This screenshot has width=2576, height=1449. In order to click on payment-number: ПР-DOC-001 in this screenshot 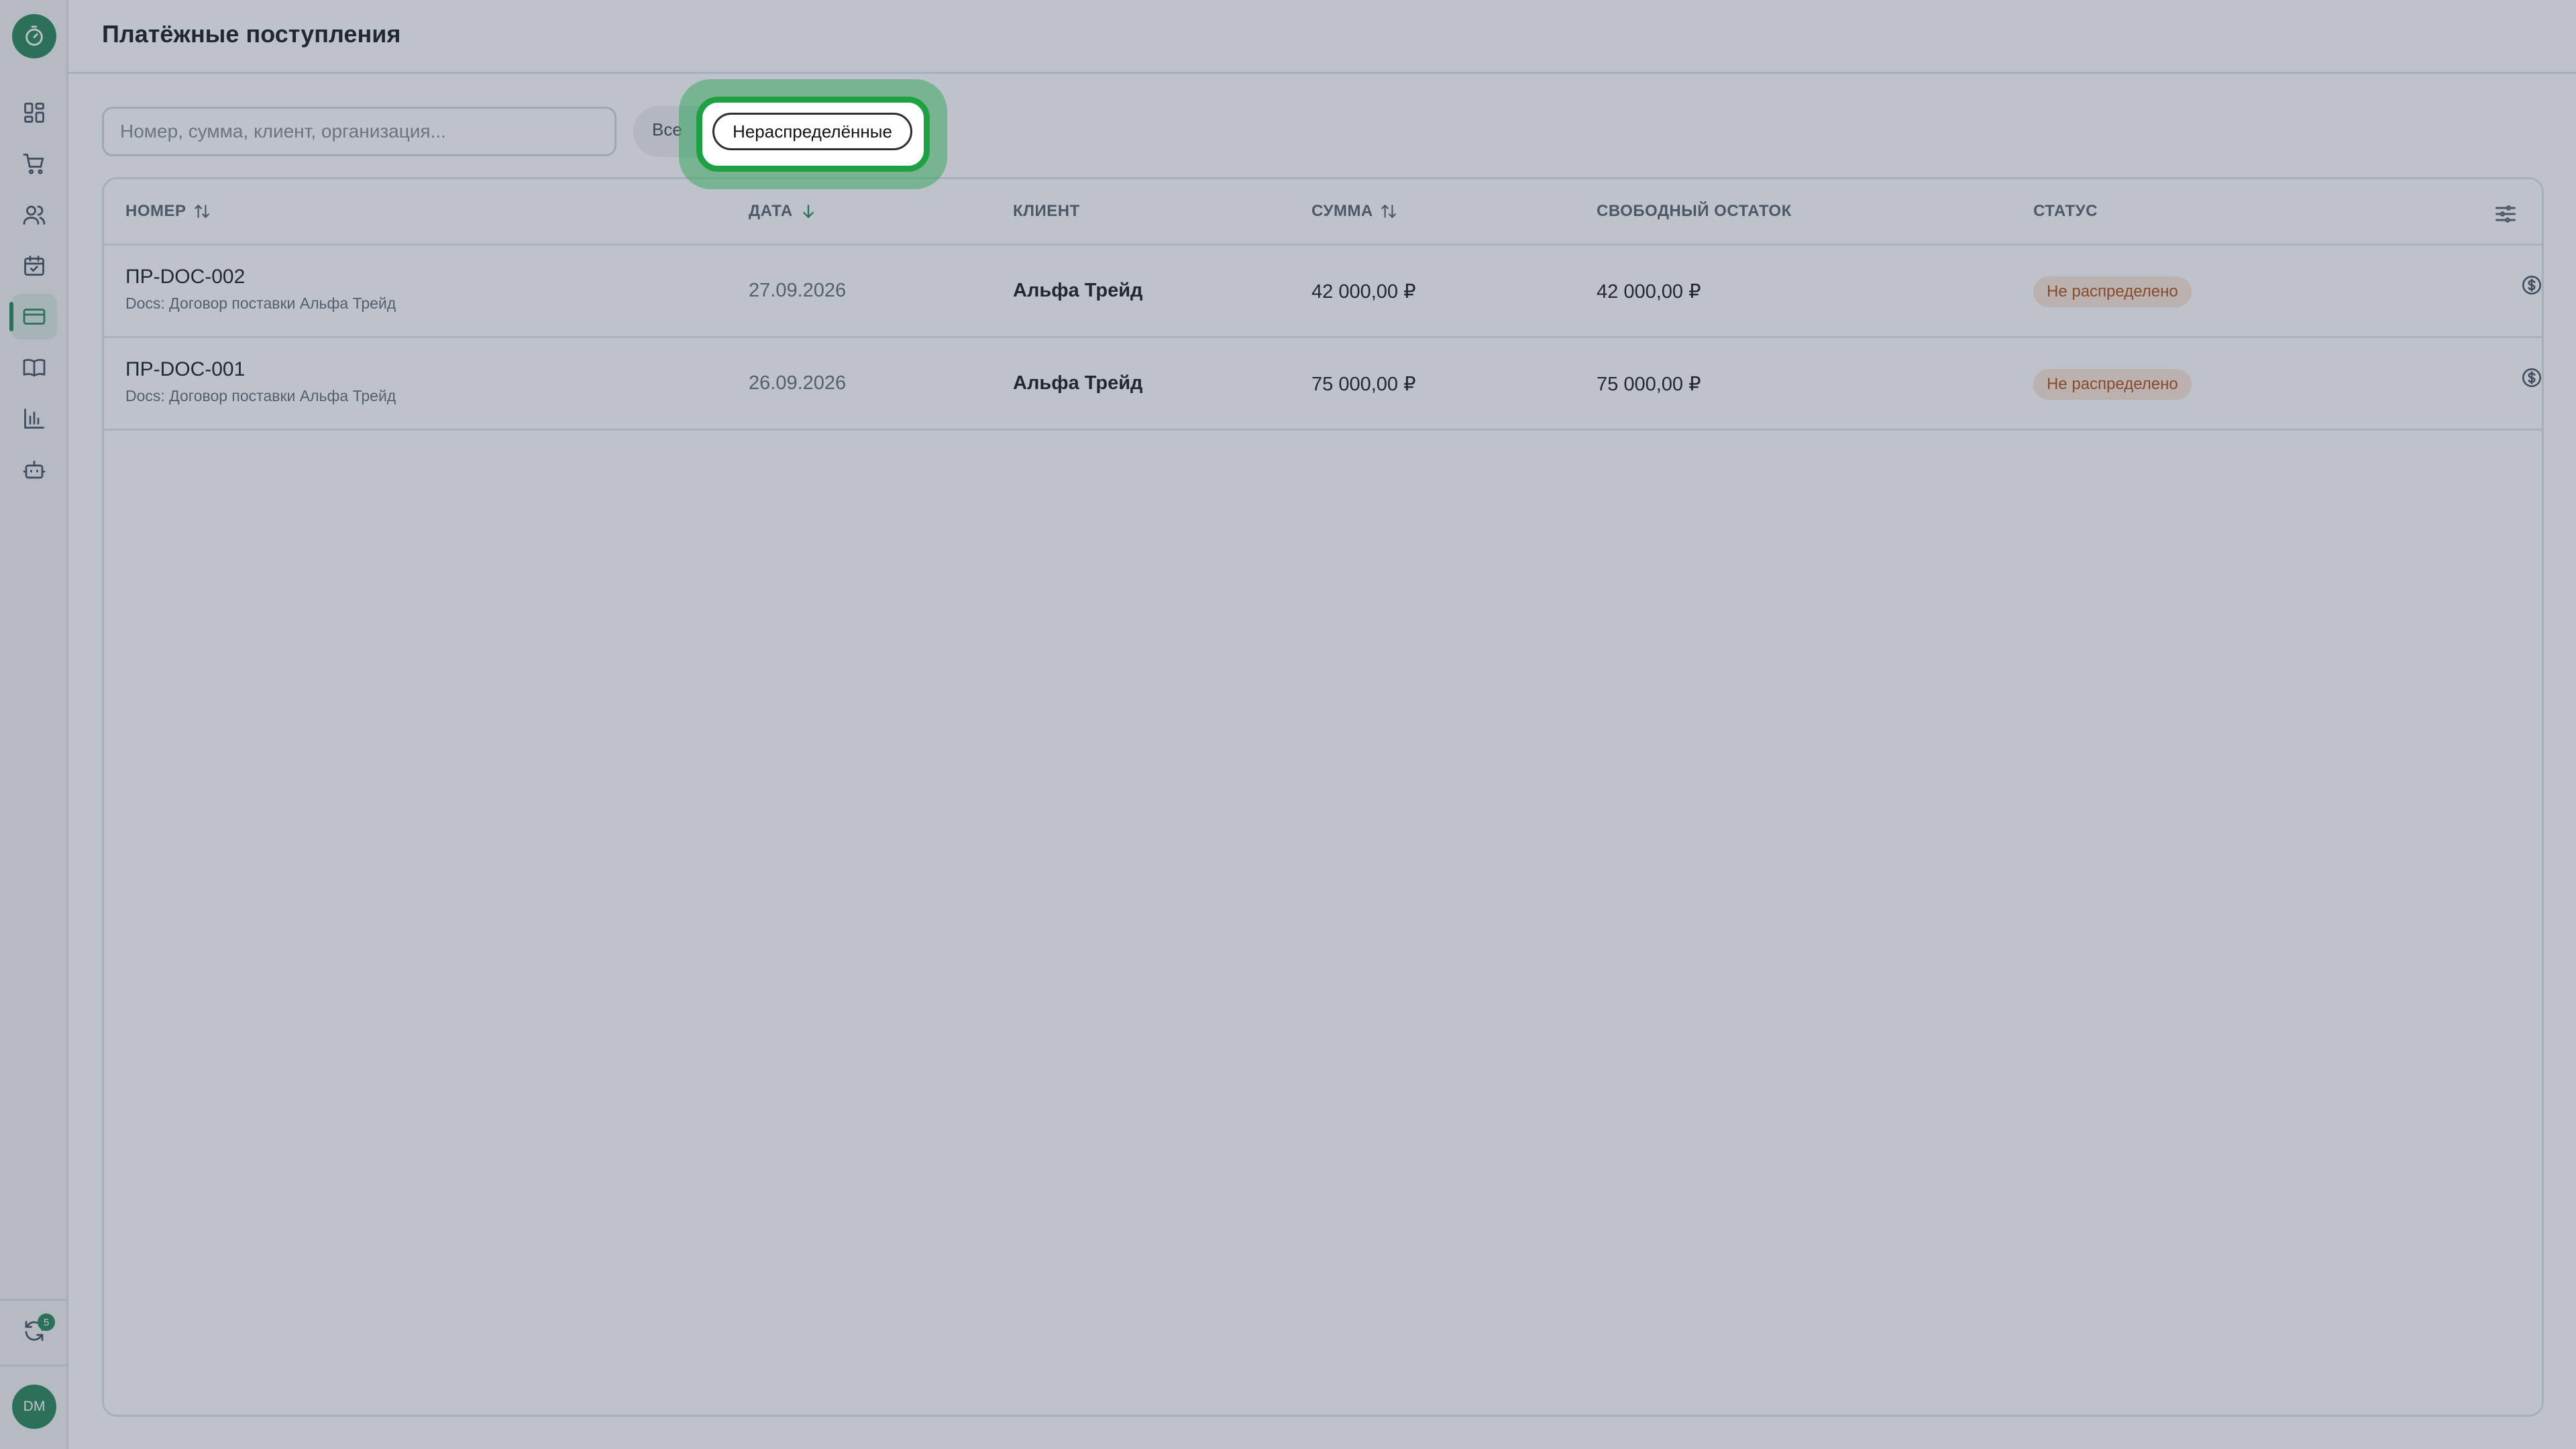, I will do `click(185, 369)`.